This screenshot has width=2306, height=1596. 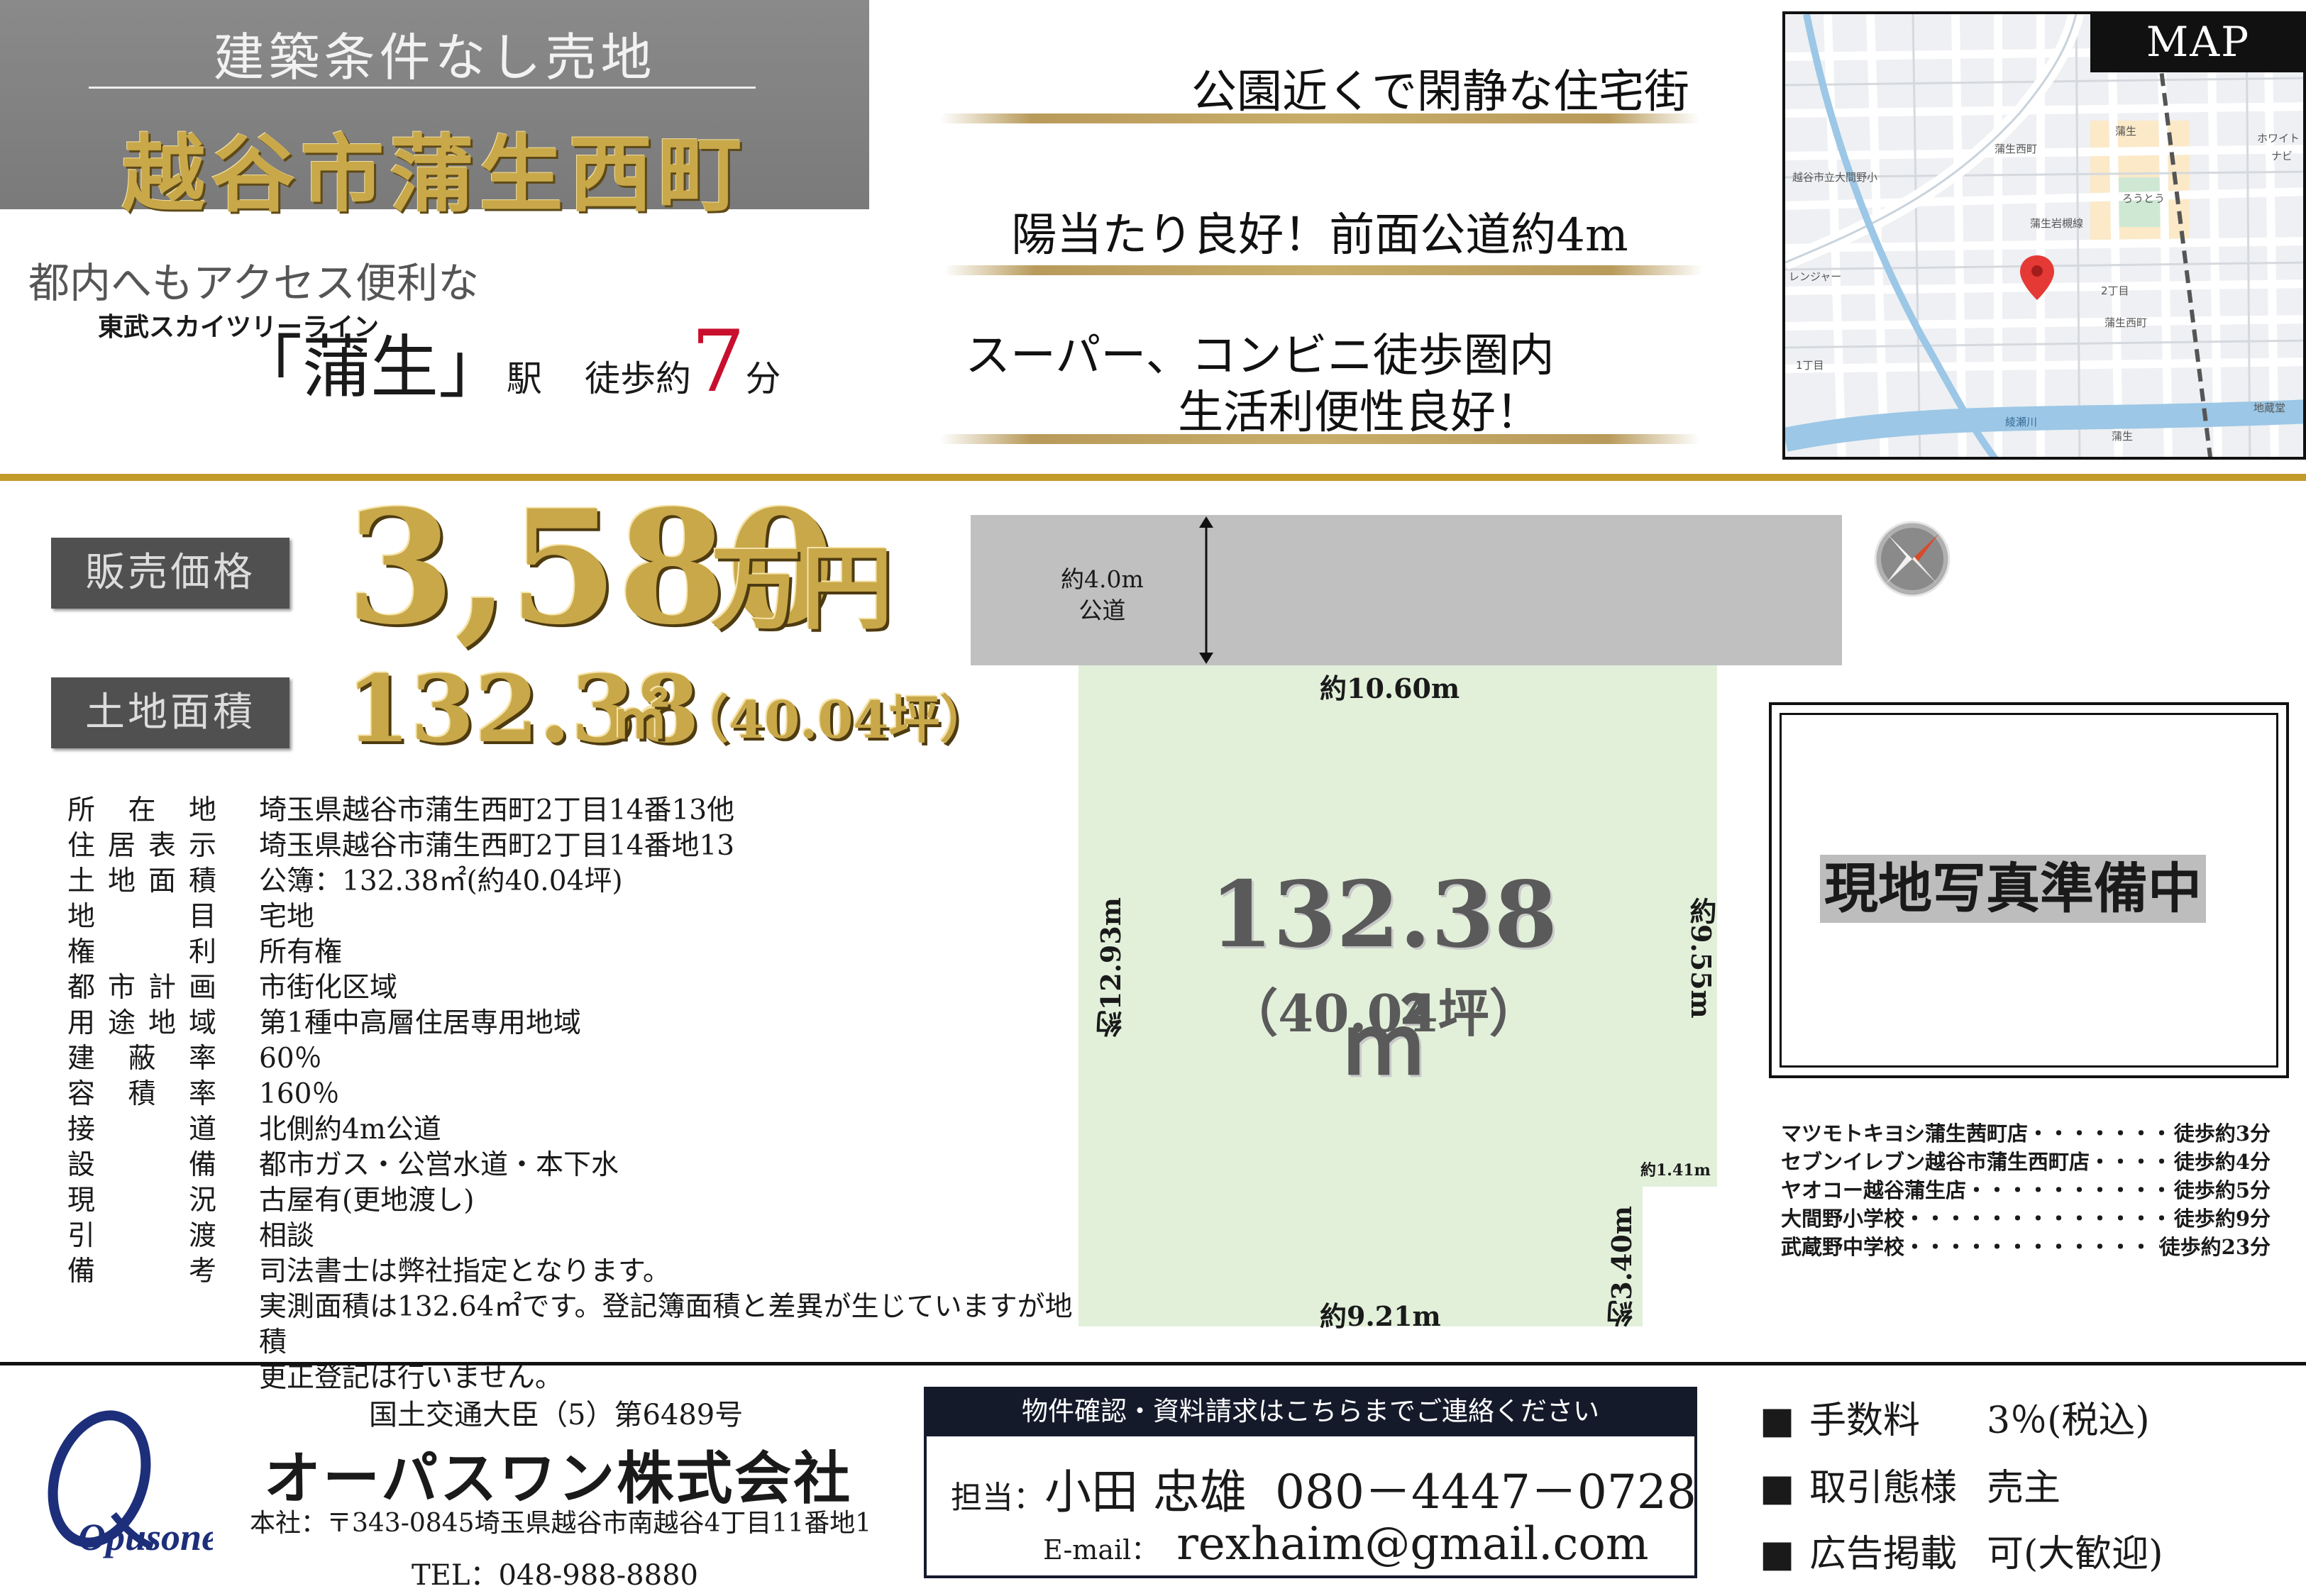 What do you see at coordinates (1206, 590) in the screenshot?
I see `road-width-arrow` at bounding box center [1206, 590].